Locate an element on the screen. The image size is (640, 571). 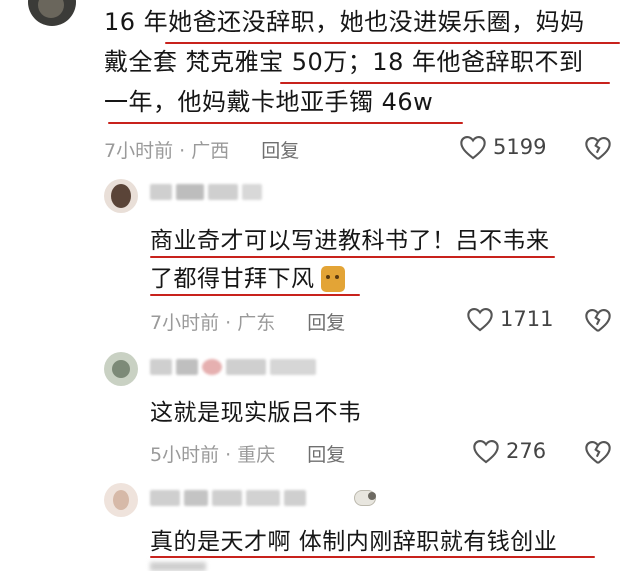
like-count: 1711 is located at coordinates (527, 319).